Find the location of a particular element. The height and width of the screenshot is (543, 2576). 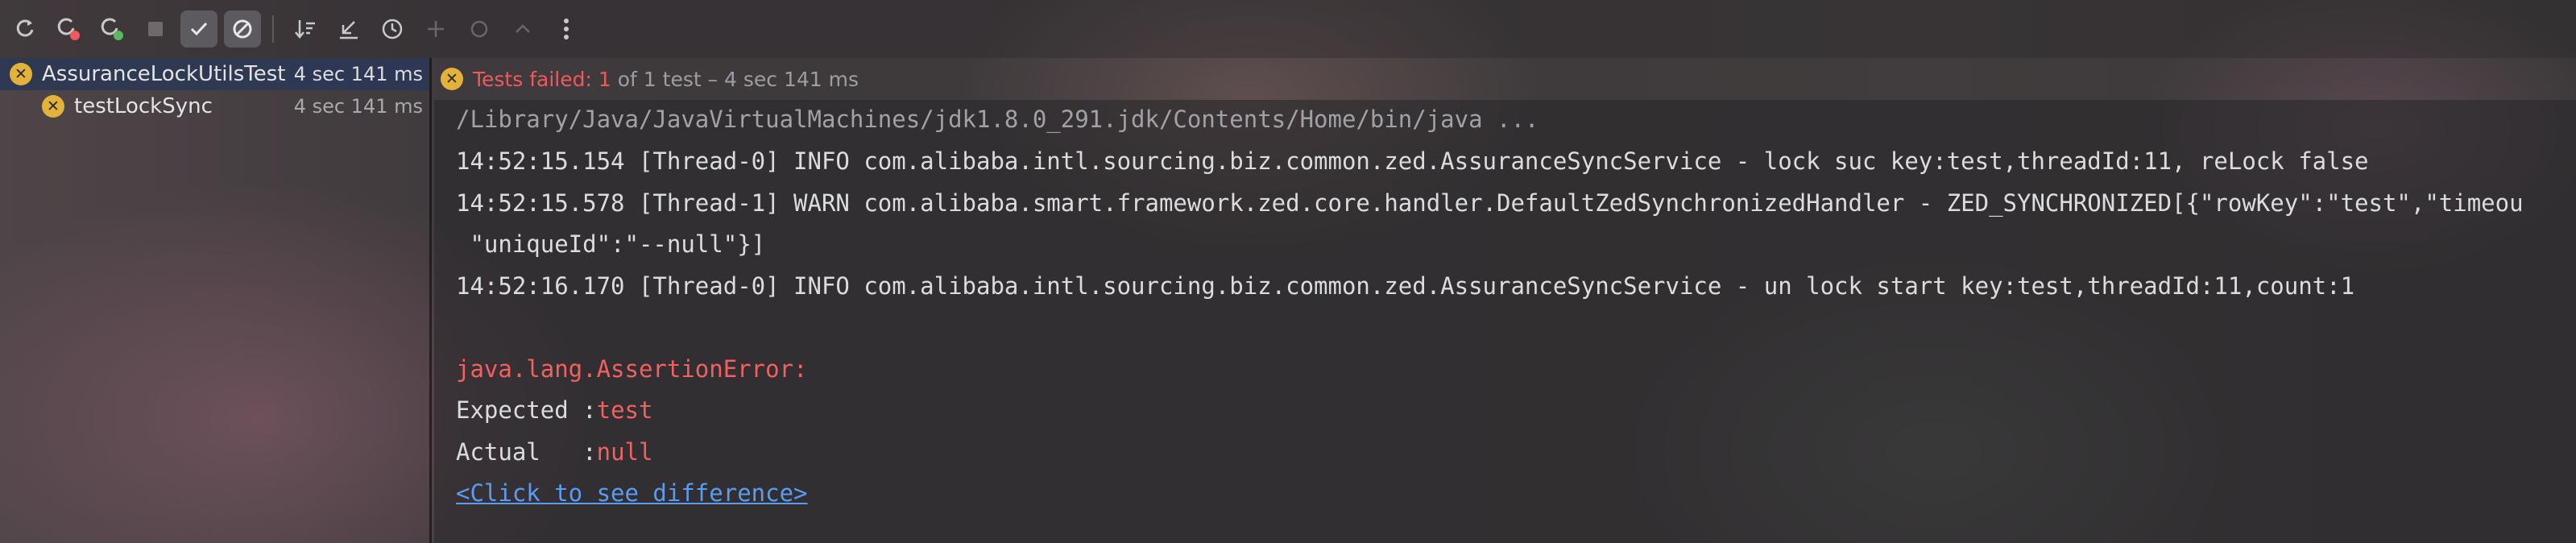

tree-item-test-method: ✕ testLockSync 4 sec 141 ms is located at coordinates (214, 106).